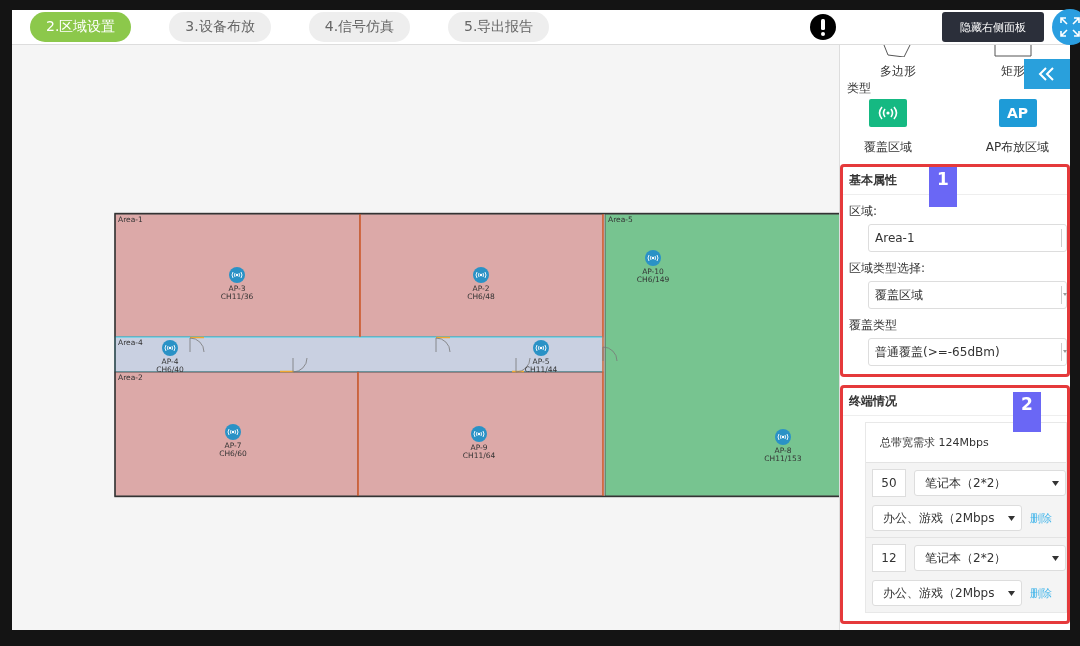 The image size is (1080, 646). Describe the element at coordinates (887, 147) in the screenshot. I see `area-type-label: 覆盖区域` at that location.